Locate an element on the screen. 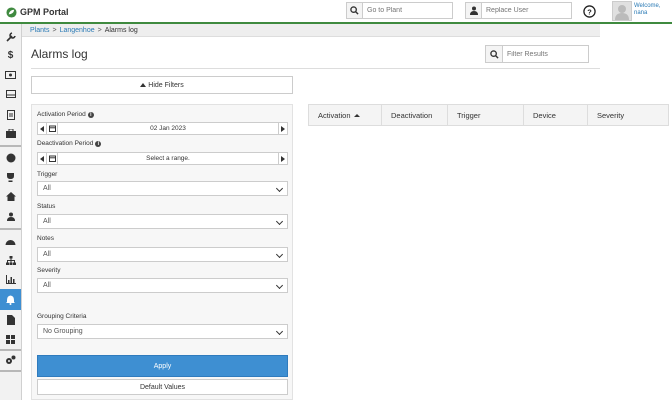 The width and height of the screenshot is (672, 400). apply-button: Apply is located at coordinates (162, 366).